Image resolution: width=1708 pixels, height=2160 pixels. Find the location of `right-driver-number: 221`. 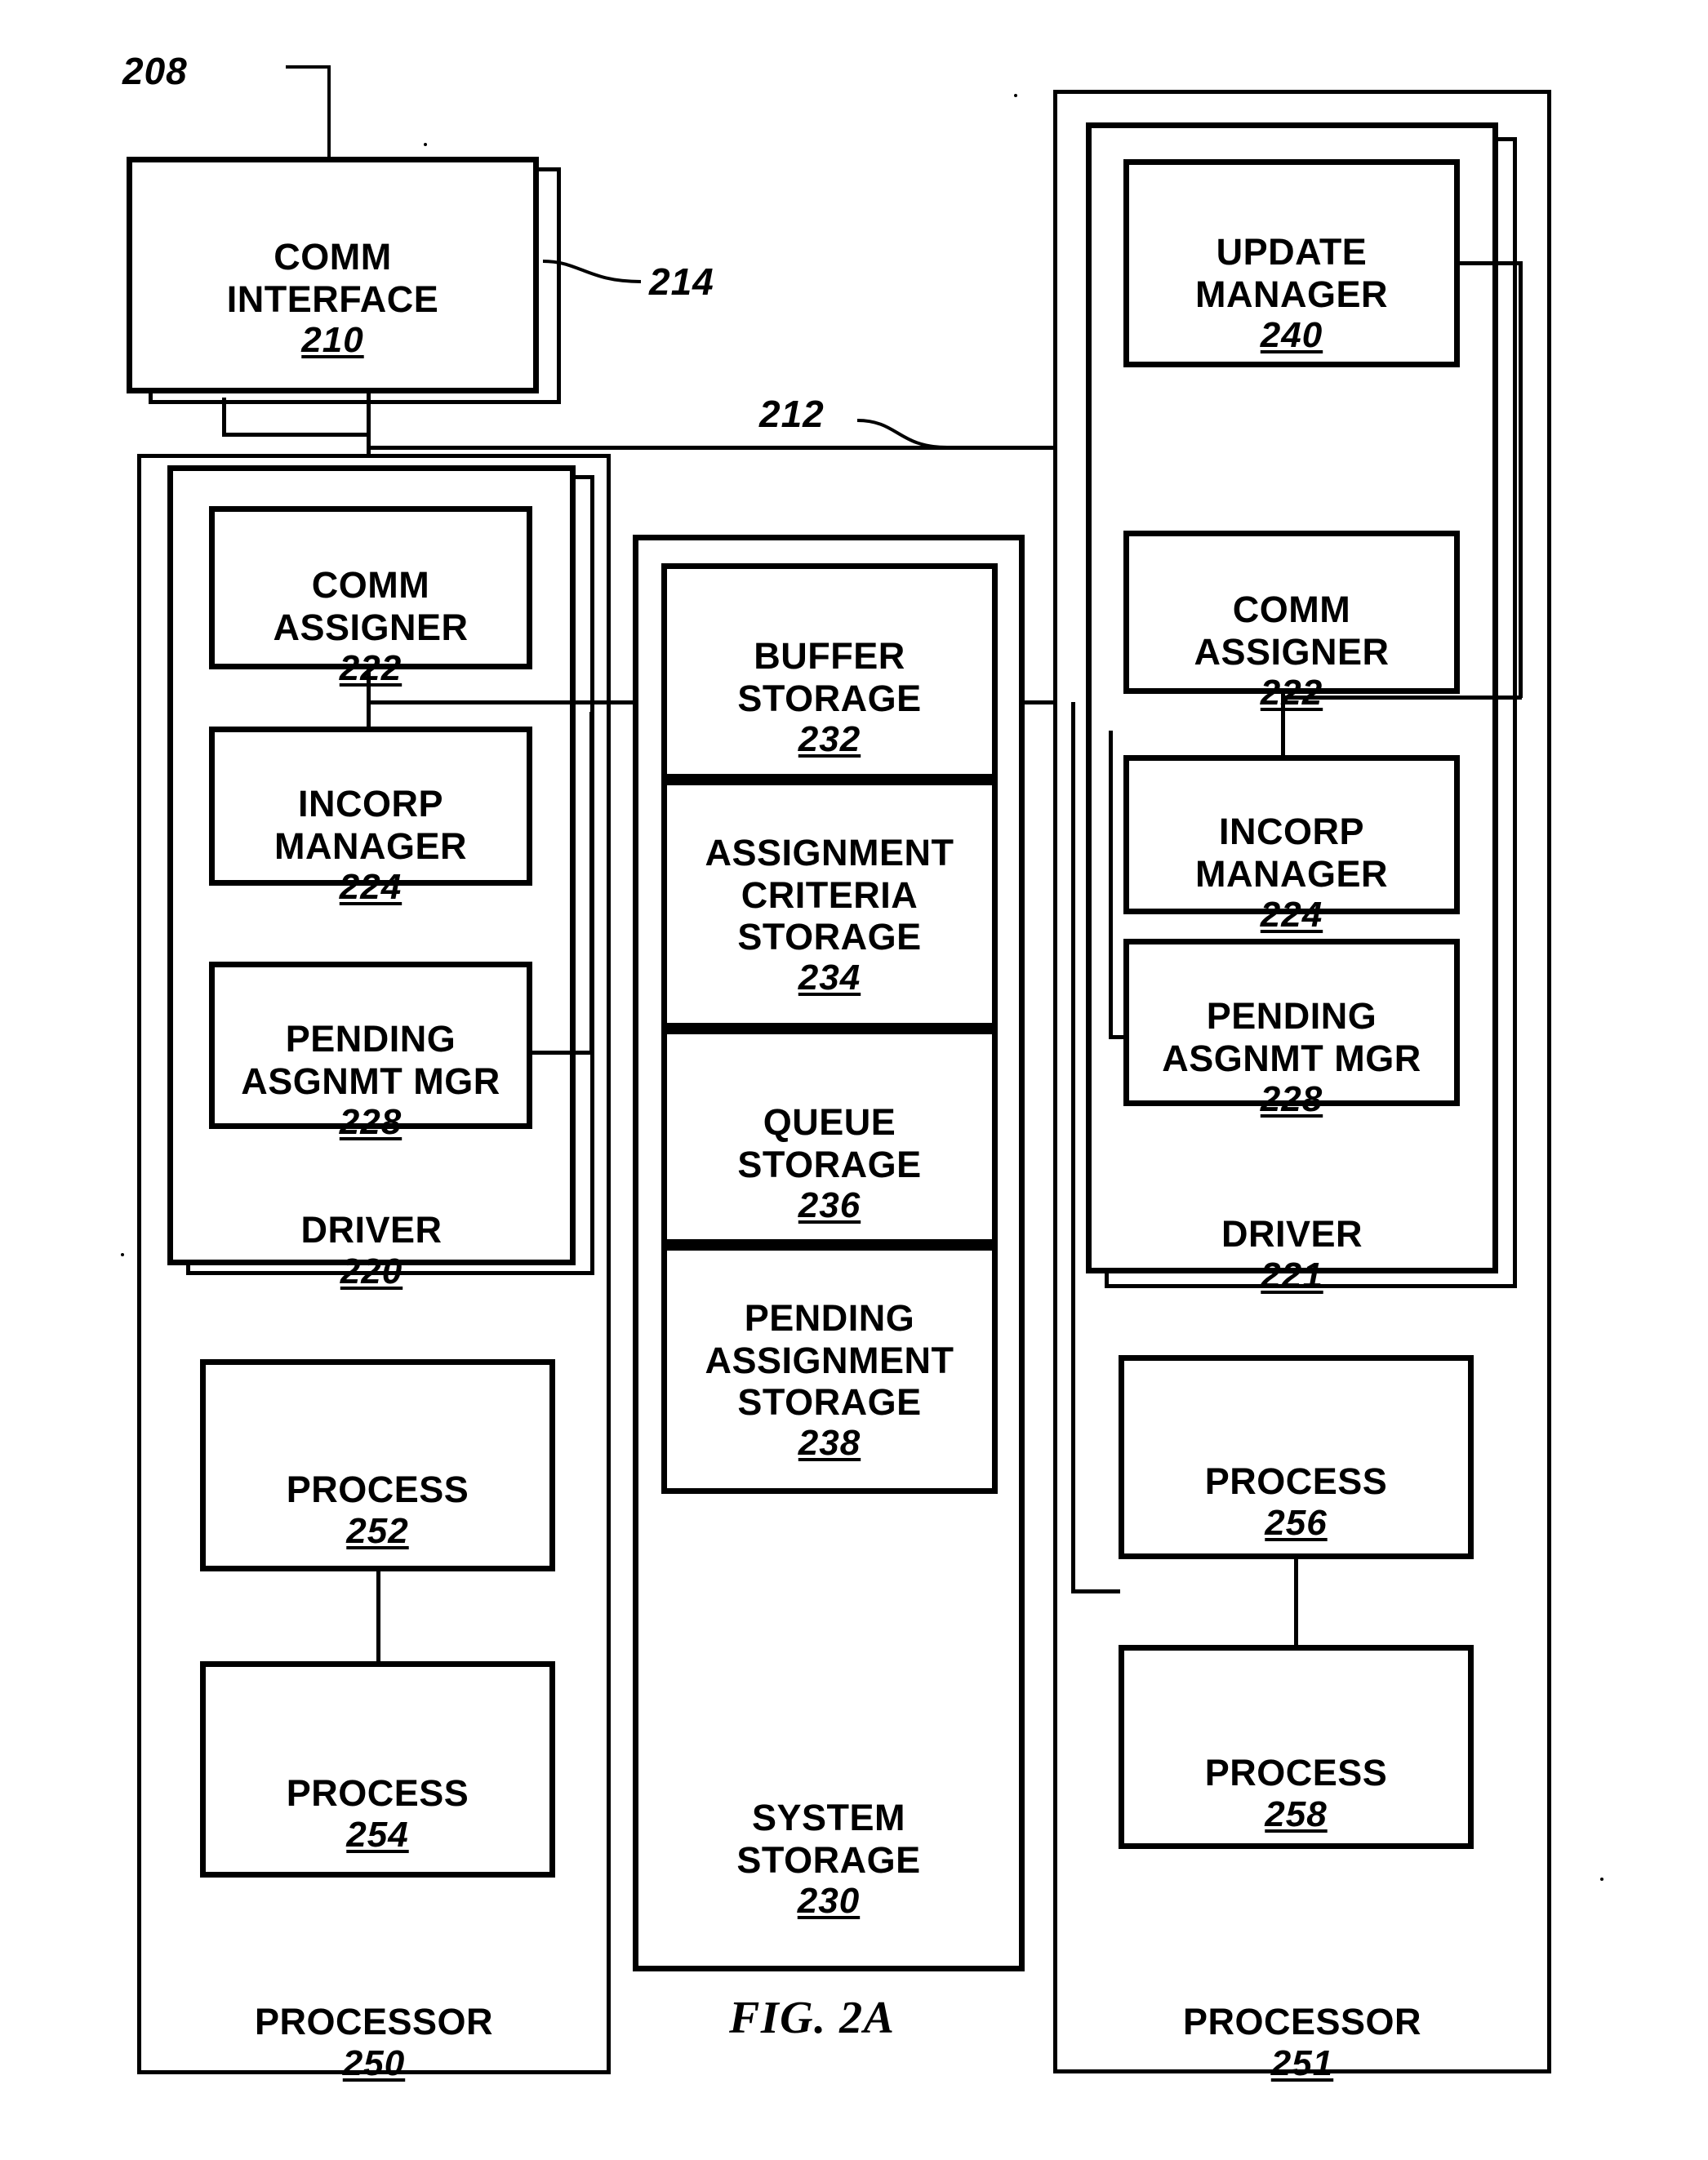

right-driver-number: 221 is located at coordinates (1292, 1276).